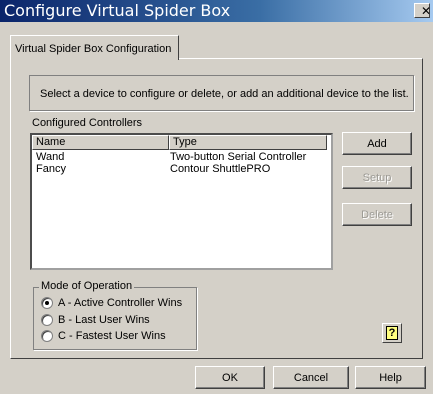 The width and height of the screenshot is (433, 394). What do you see at coordinates (87, 123) in the screenshot?
I see `controllers-label: Configured Controllers` at bounding box center [87, 123].